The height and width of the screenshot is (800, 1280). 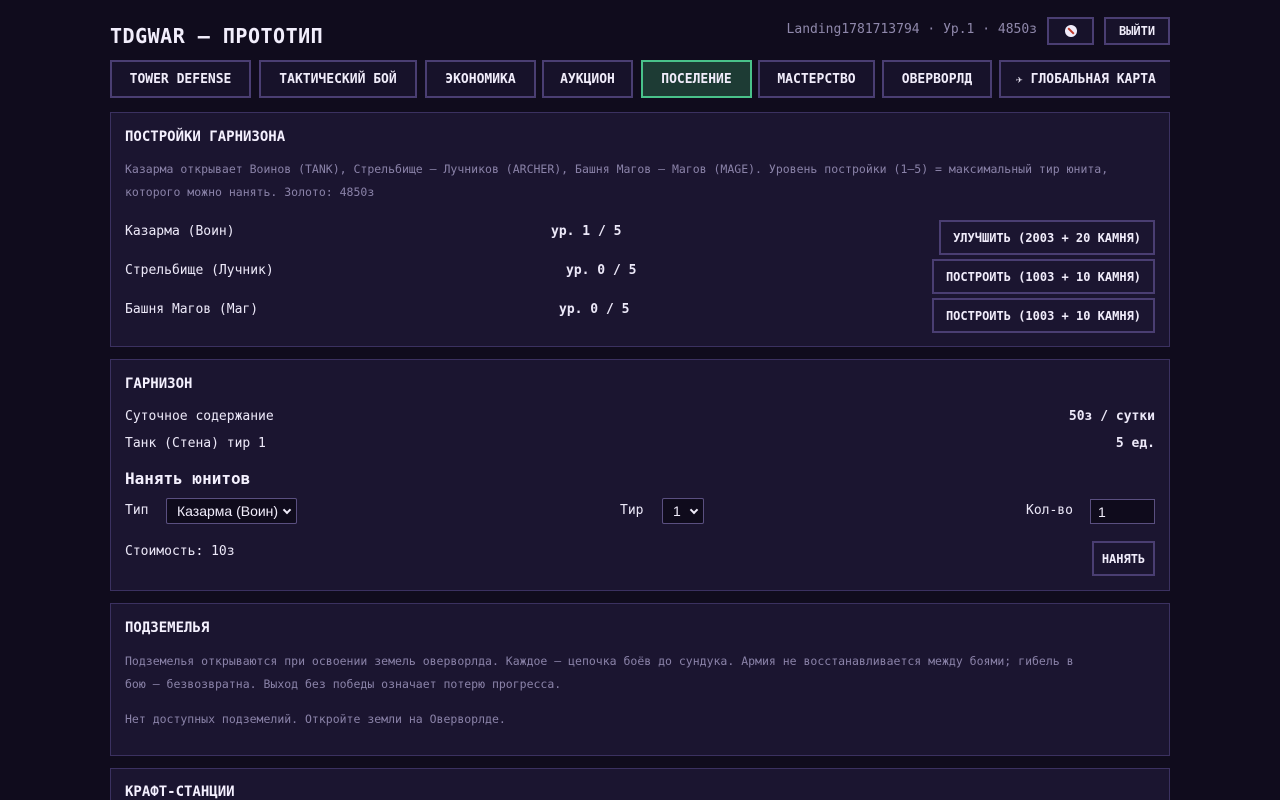 I want to click on tier-value: 1, so click(x=677, y=511).